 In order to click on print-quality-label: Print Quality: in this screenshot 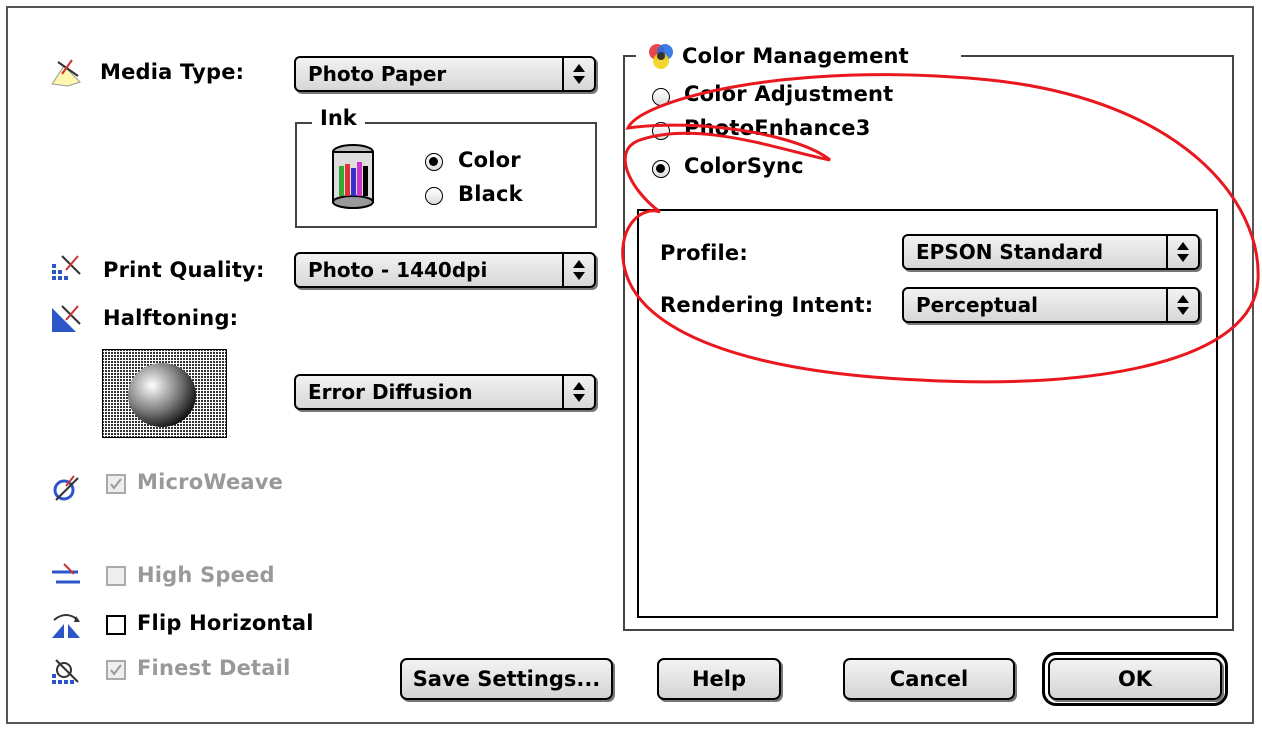, I will do `click(184, 270)`.